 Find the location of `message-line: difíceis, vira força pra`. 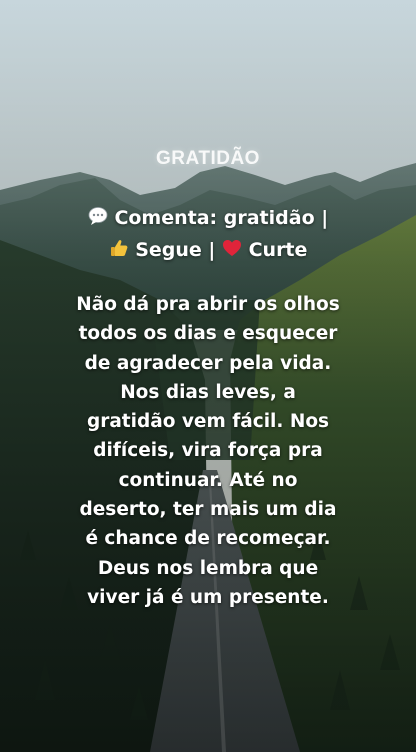

message-line: difíceis, vira força pra is located at coordinates (208, 451).